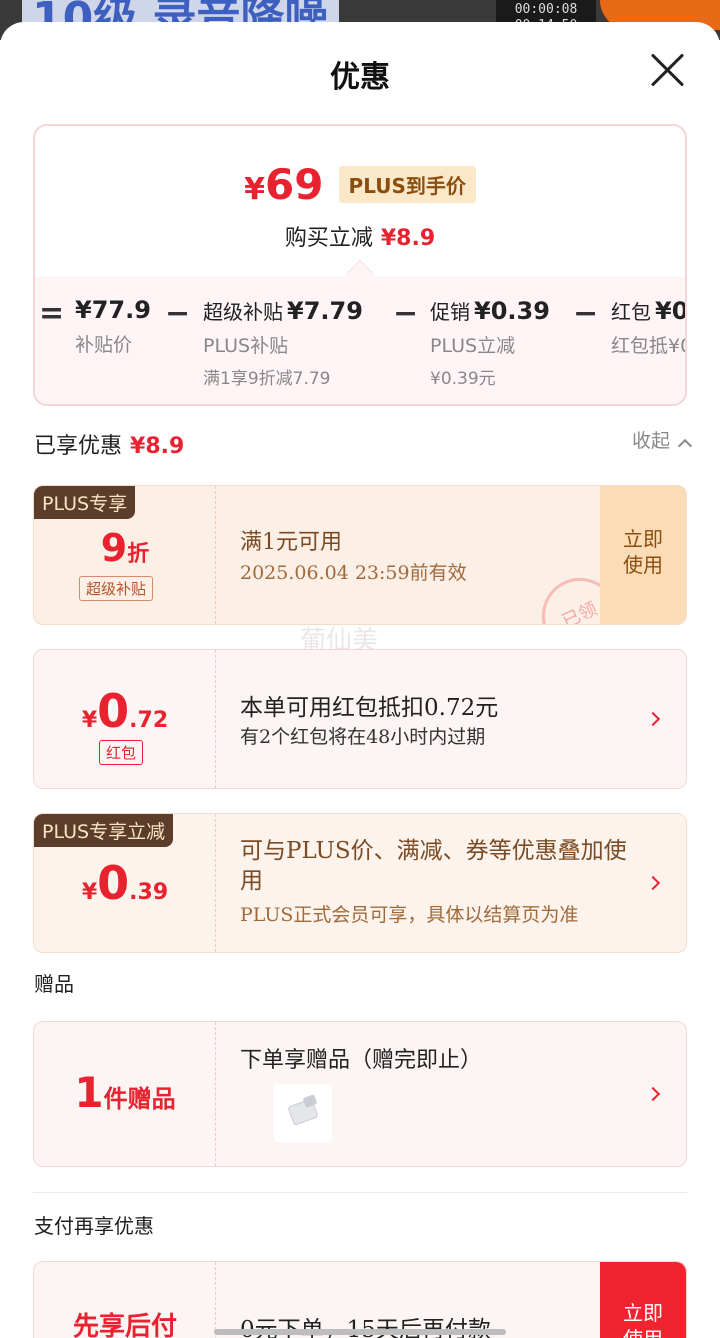 The image size is (720, 1338). What do you see at coordinates (443, 1300) in the screenshot?
I see `coupon-right: 0元下单，15天后再付款` at bounding box center [443, 1300].